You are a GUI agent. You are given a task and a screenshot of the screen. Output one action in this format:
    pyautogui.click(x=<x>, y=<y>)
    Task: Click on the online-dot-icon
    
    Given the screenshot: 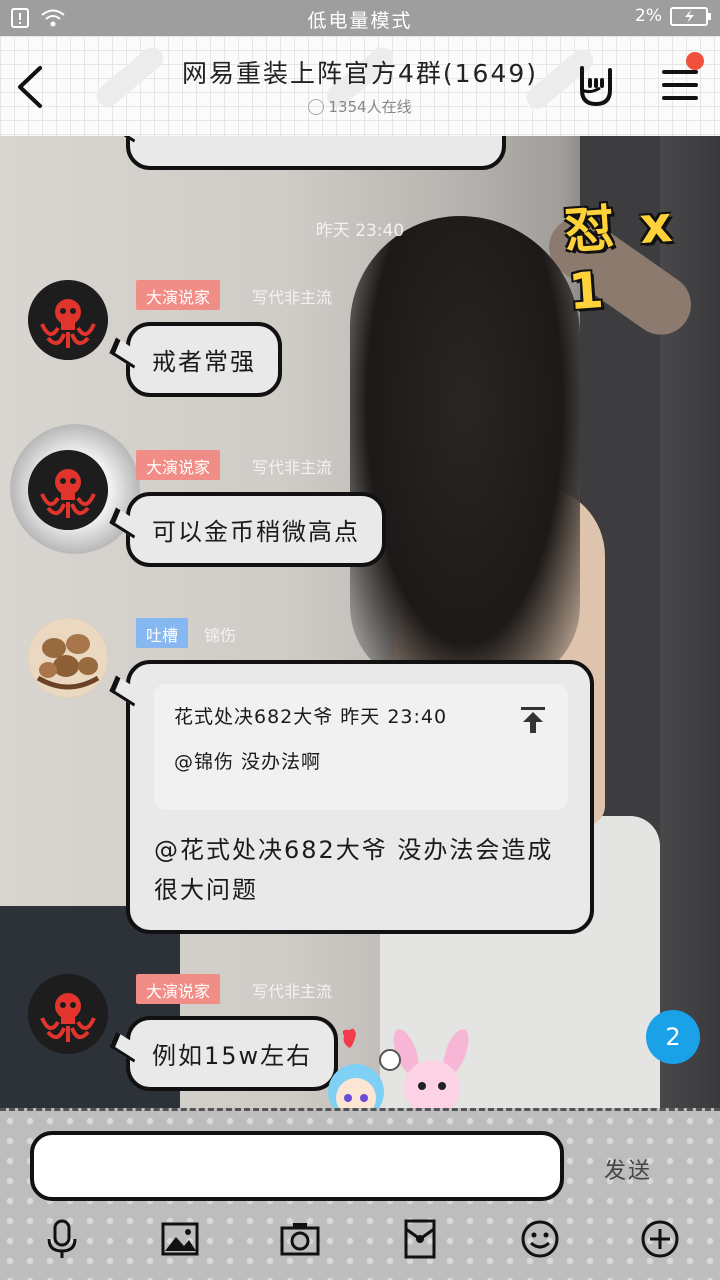 What is the action you would take?
    pyautogui.click(x=316, y=107)
    